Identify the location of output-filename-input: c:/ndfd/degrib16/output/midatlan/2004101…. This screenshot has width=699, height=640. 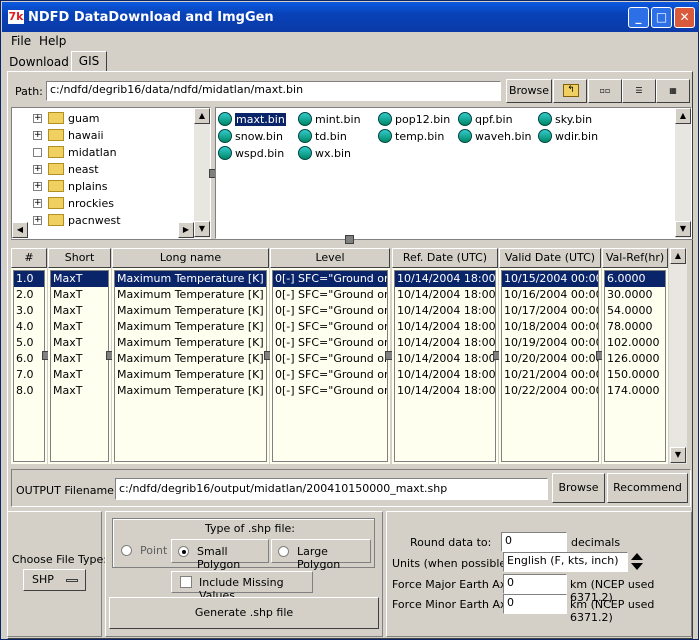
(331, 489).